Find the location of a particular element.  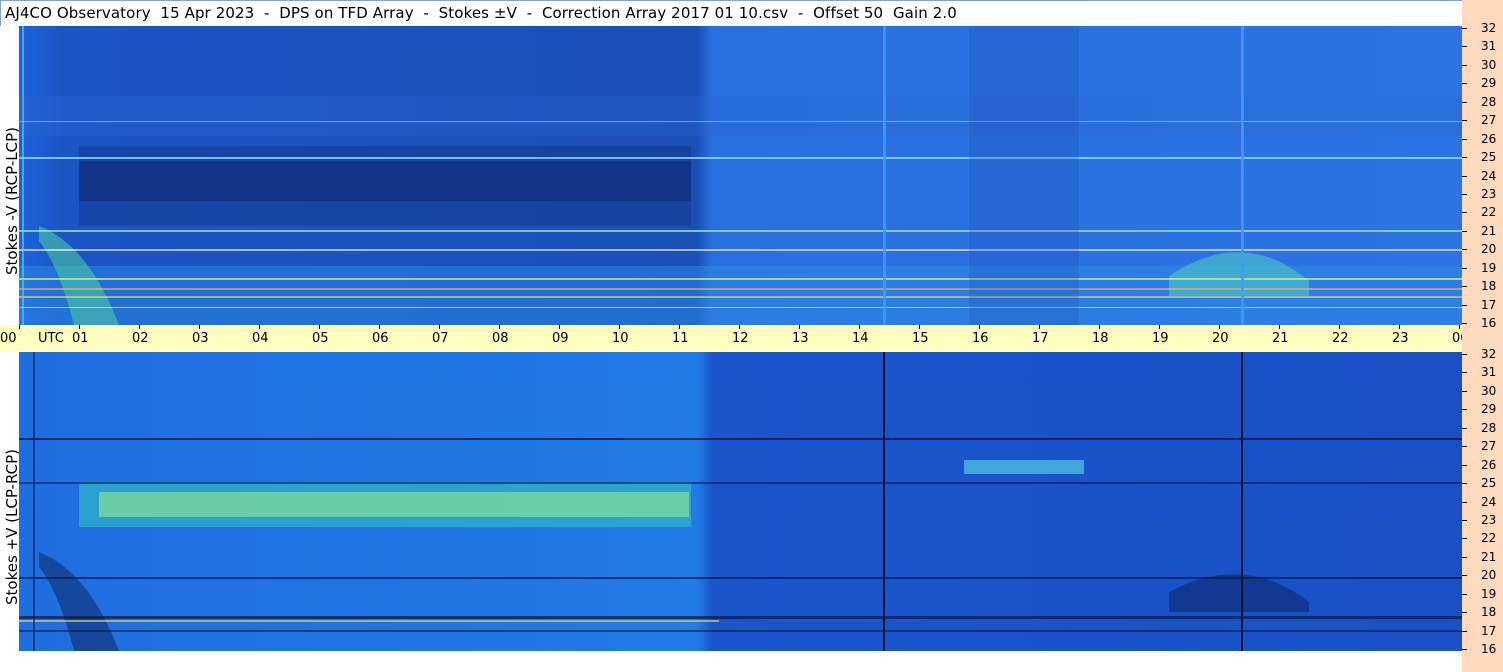

time-tick-label: 11 is located at coordinates (680, 338).